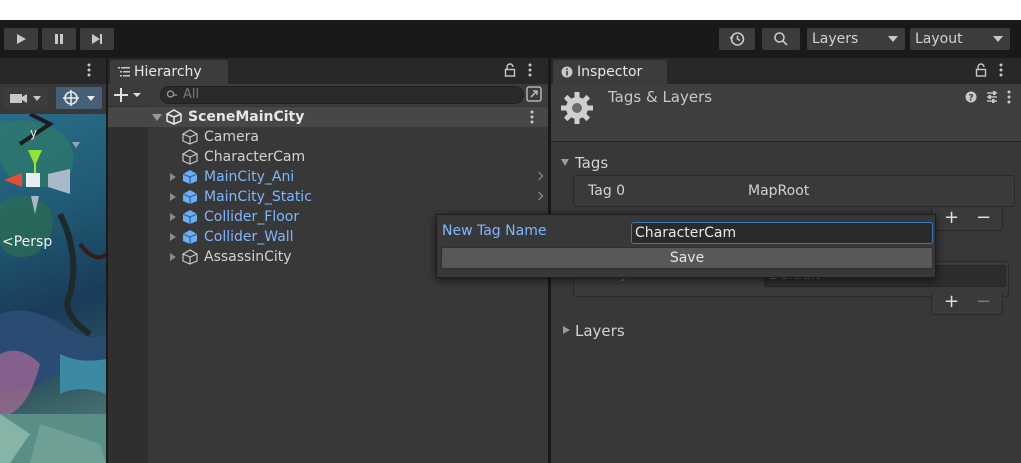  What do you see at coordinates (191, 94) in the screenshot?
I see `search-placeholder: All` at bounding box center [191, 94].